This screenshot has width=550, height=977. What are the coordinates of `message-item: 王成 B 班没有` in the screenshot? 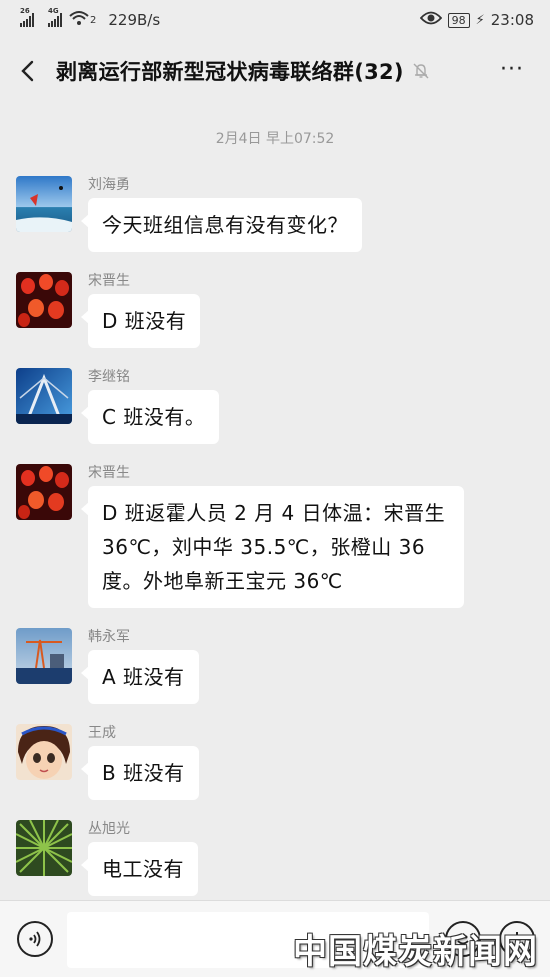 It's located at (107, 762).